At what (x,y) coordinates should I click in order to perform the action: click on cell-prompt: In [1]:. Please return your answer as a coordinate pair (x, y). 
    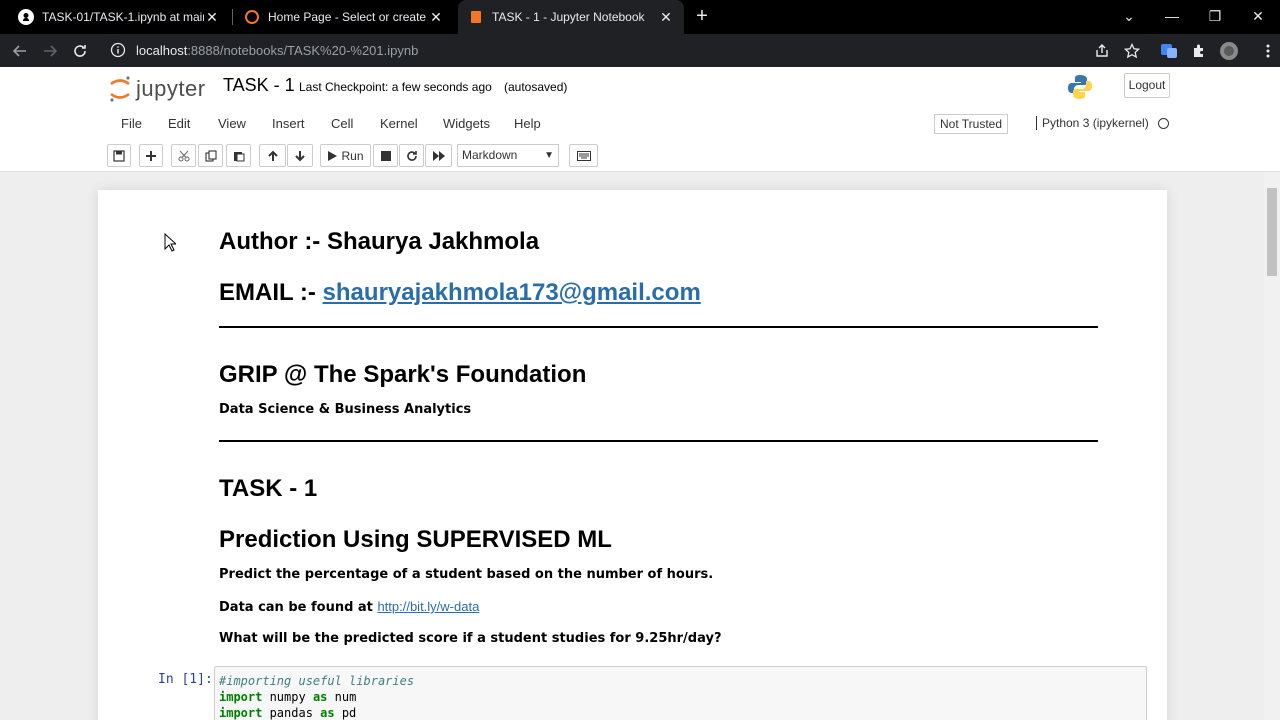
    Looking at the image, I should click on (185, 679).